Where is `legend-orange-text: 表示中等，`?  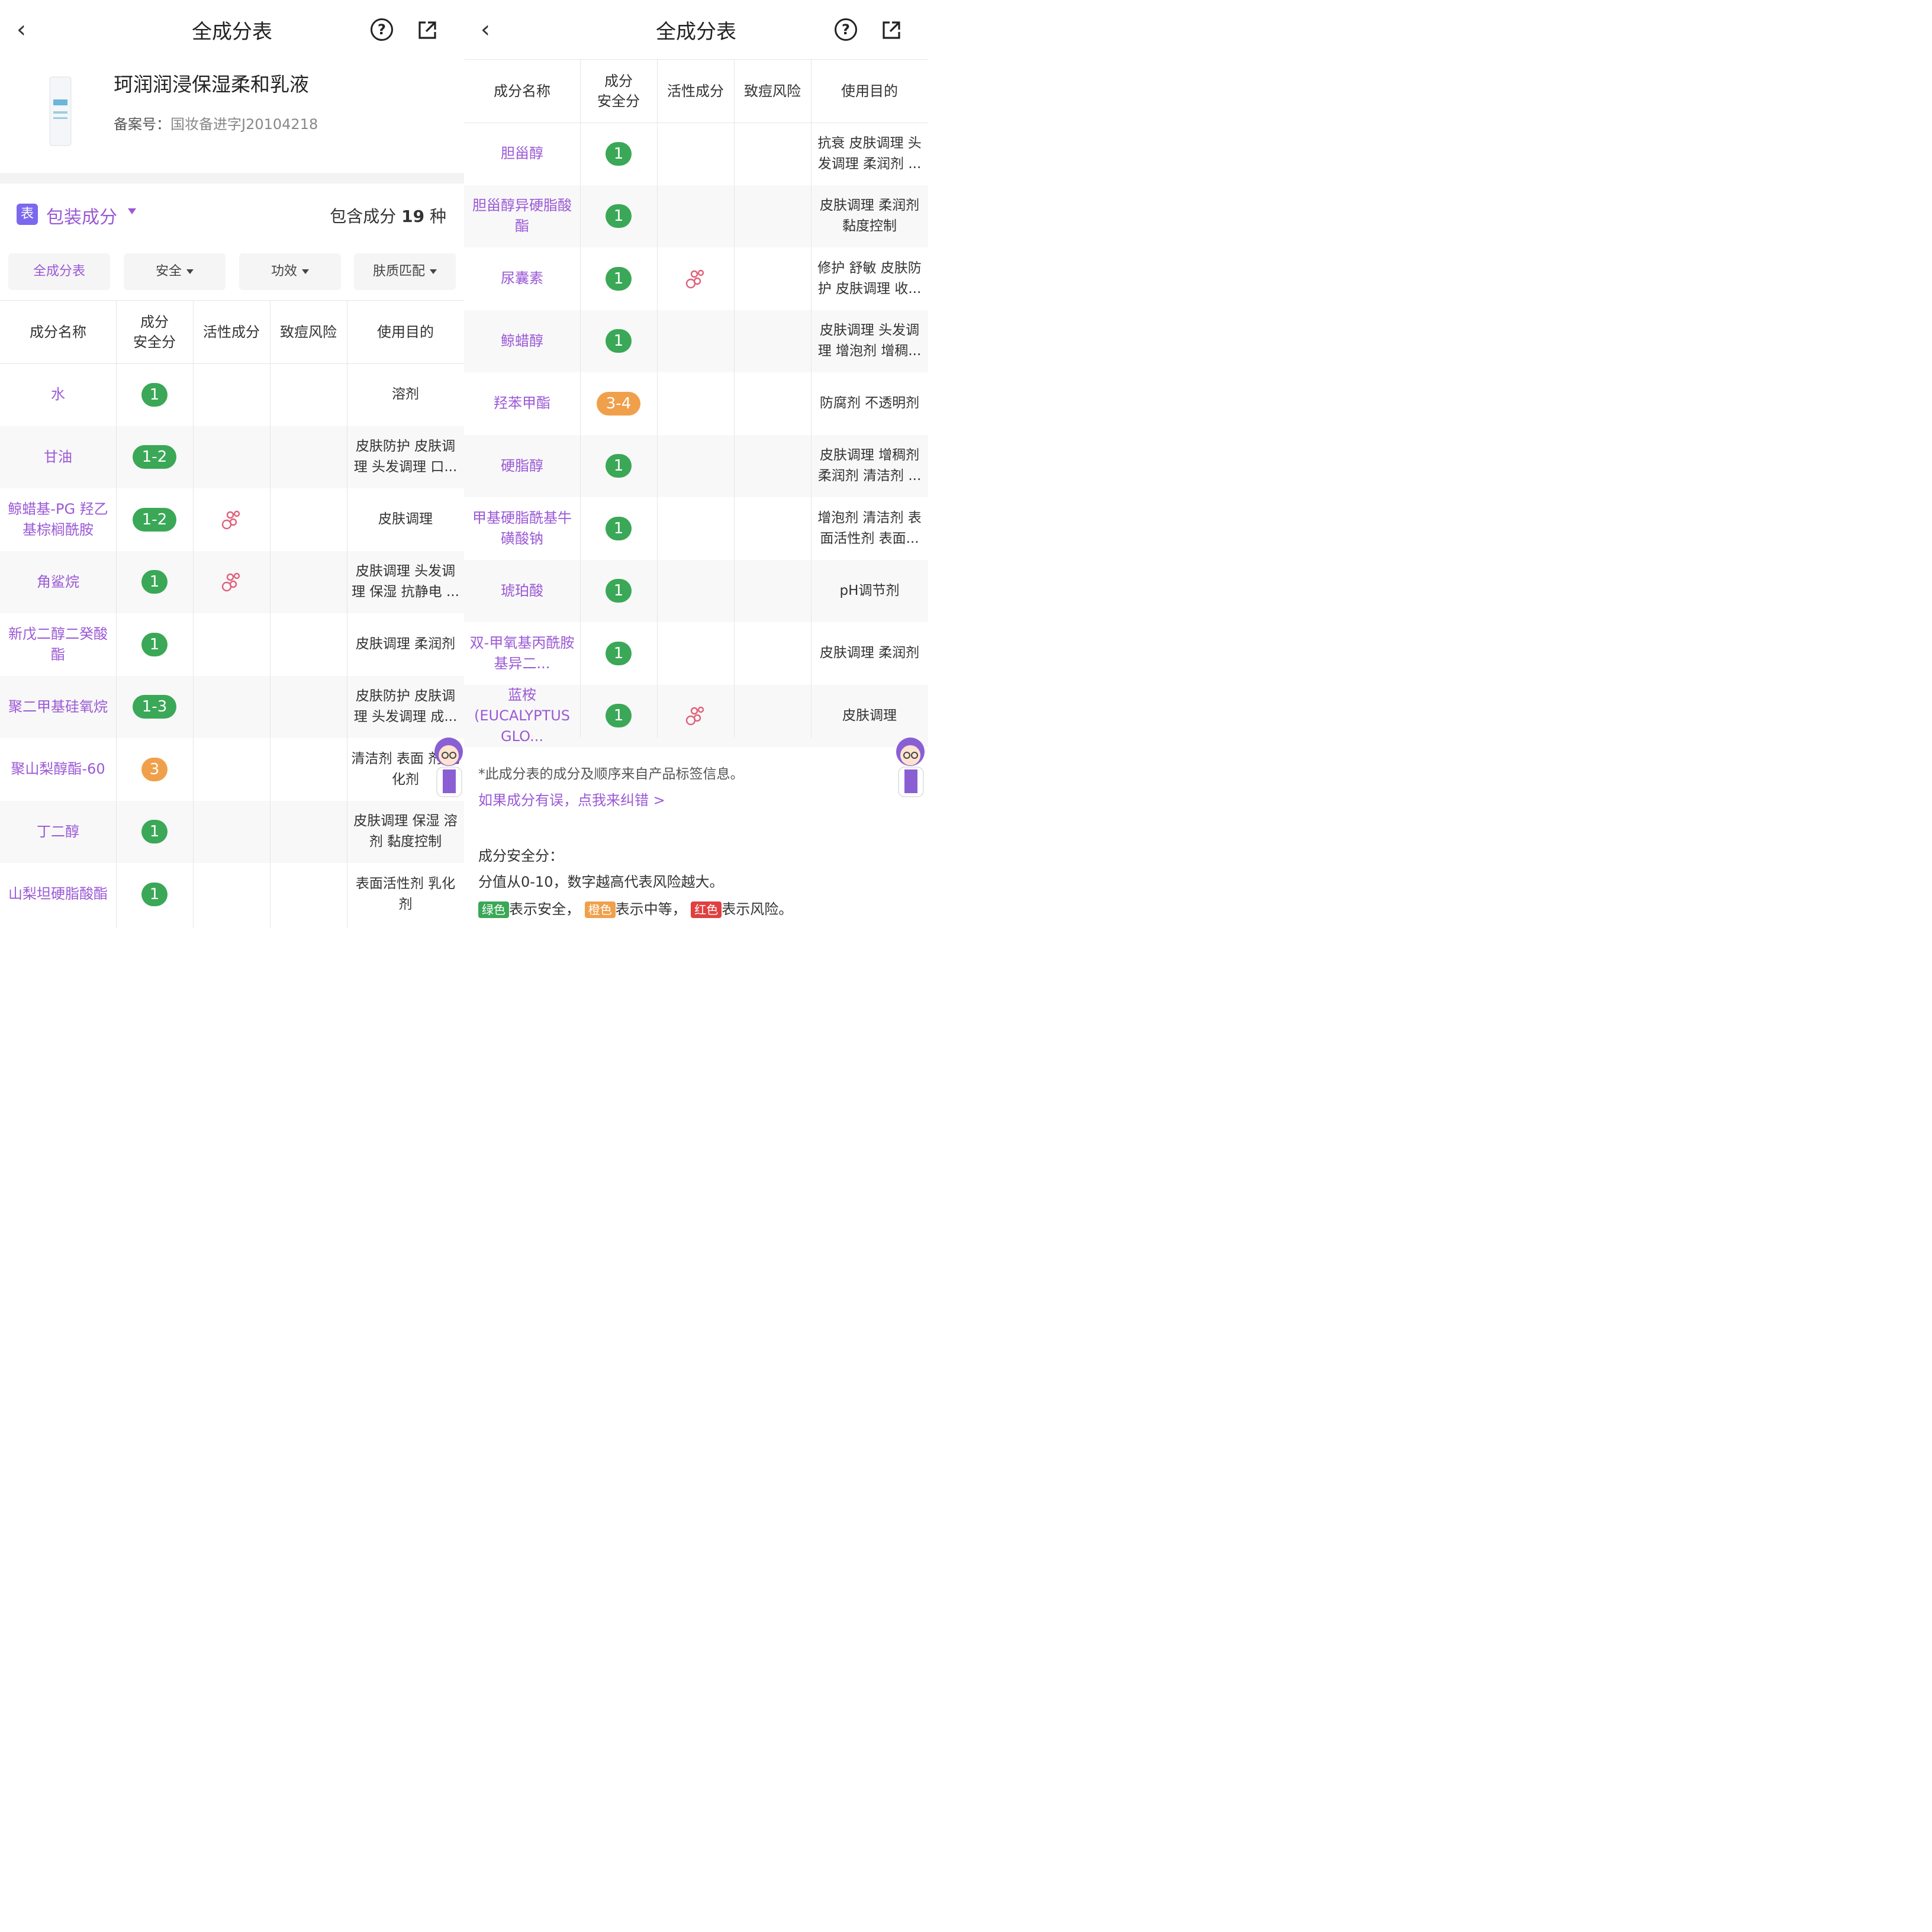
legend-orange-text: 表示中等， is located at coordinates (651, 909).